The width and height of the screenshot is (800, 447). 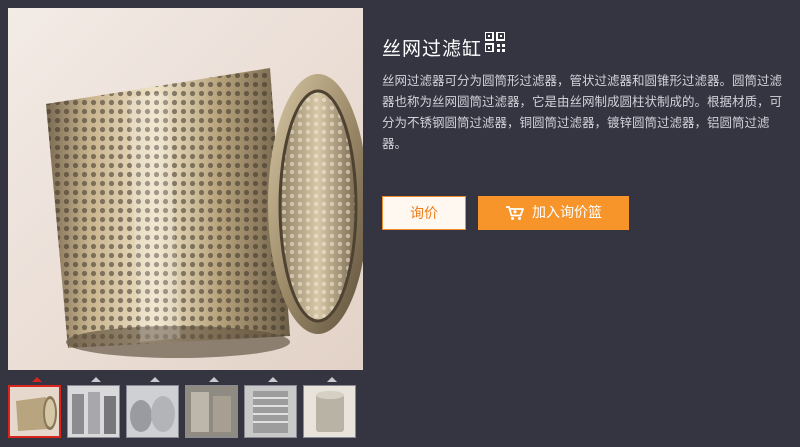 I want to click on cart-icon, so click(x=515, y=213).